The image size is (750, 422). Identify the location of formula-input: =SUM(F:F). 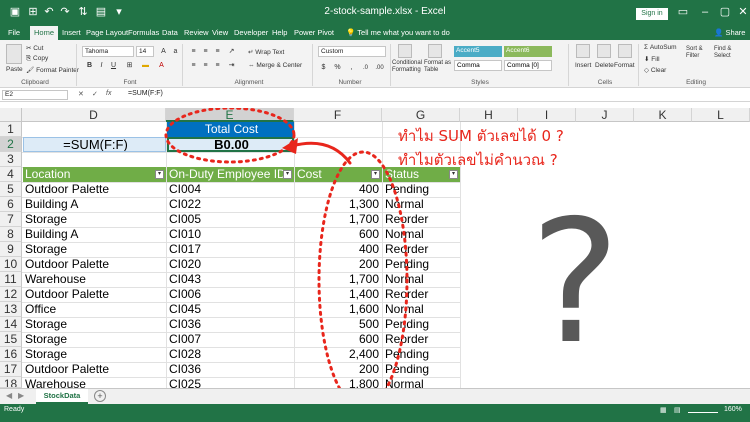
(145, 93).